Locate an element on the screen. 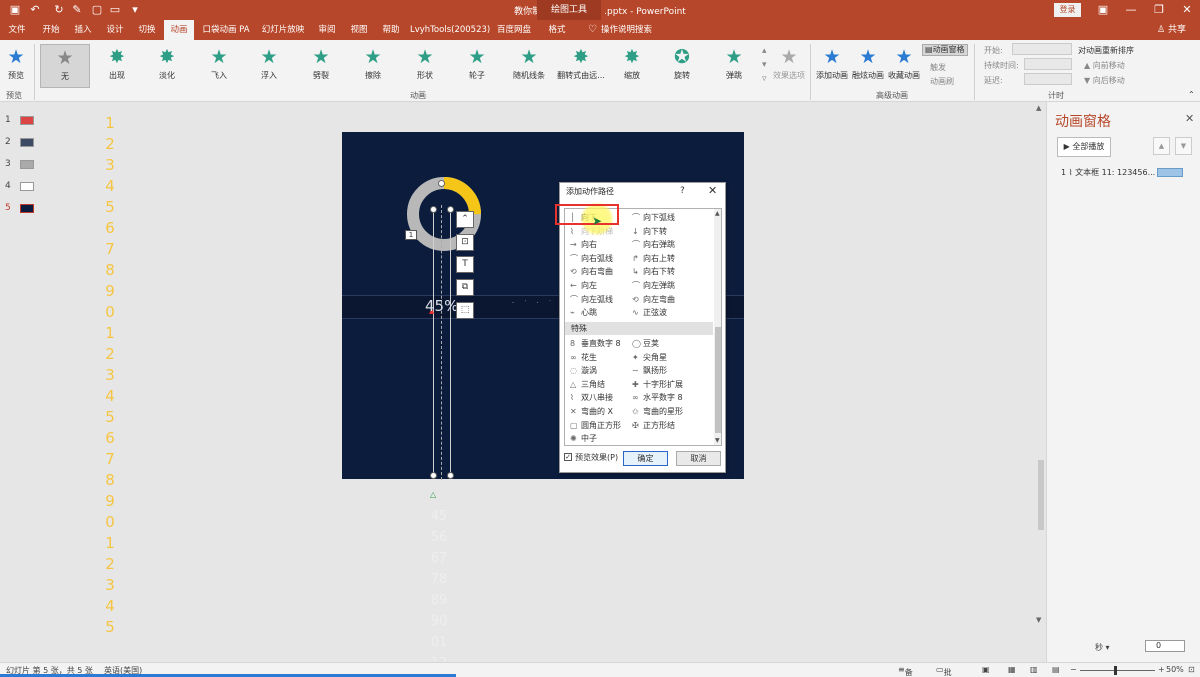 This screenshot has height=677, width=1200. close-pane-icon: ✕ is located at coordinates (1189, 118).